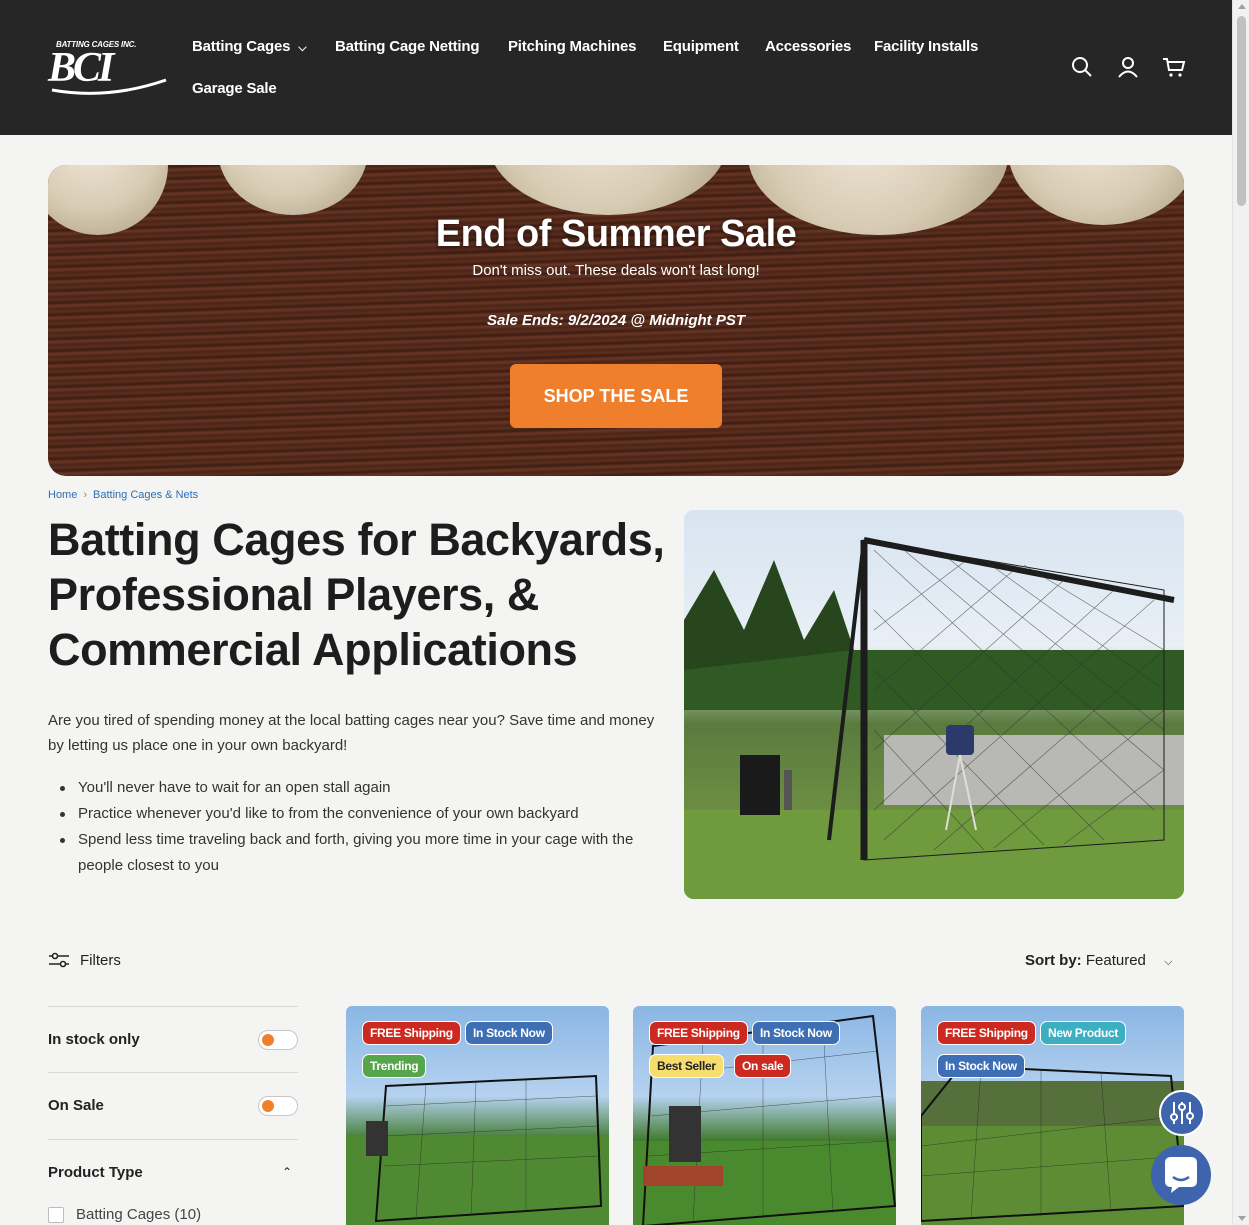  What do you see at coordinates (616, 234) in the screenshot?
I see `banner-title: End of Summer Sale` at bounding box center [616, 234].